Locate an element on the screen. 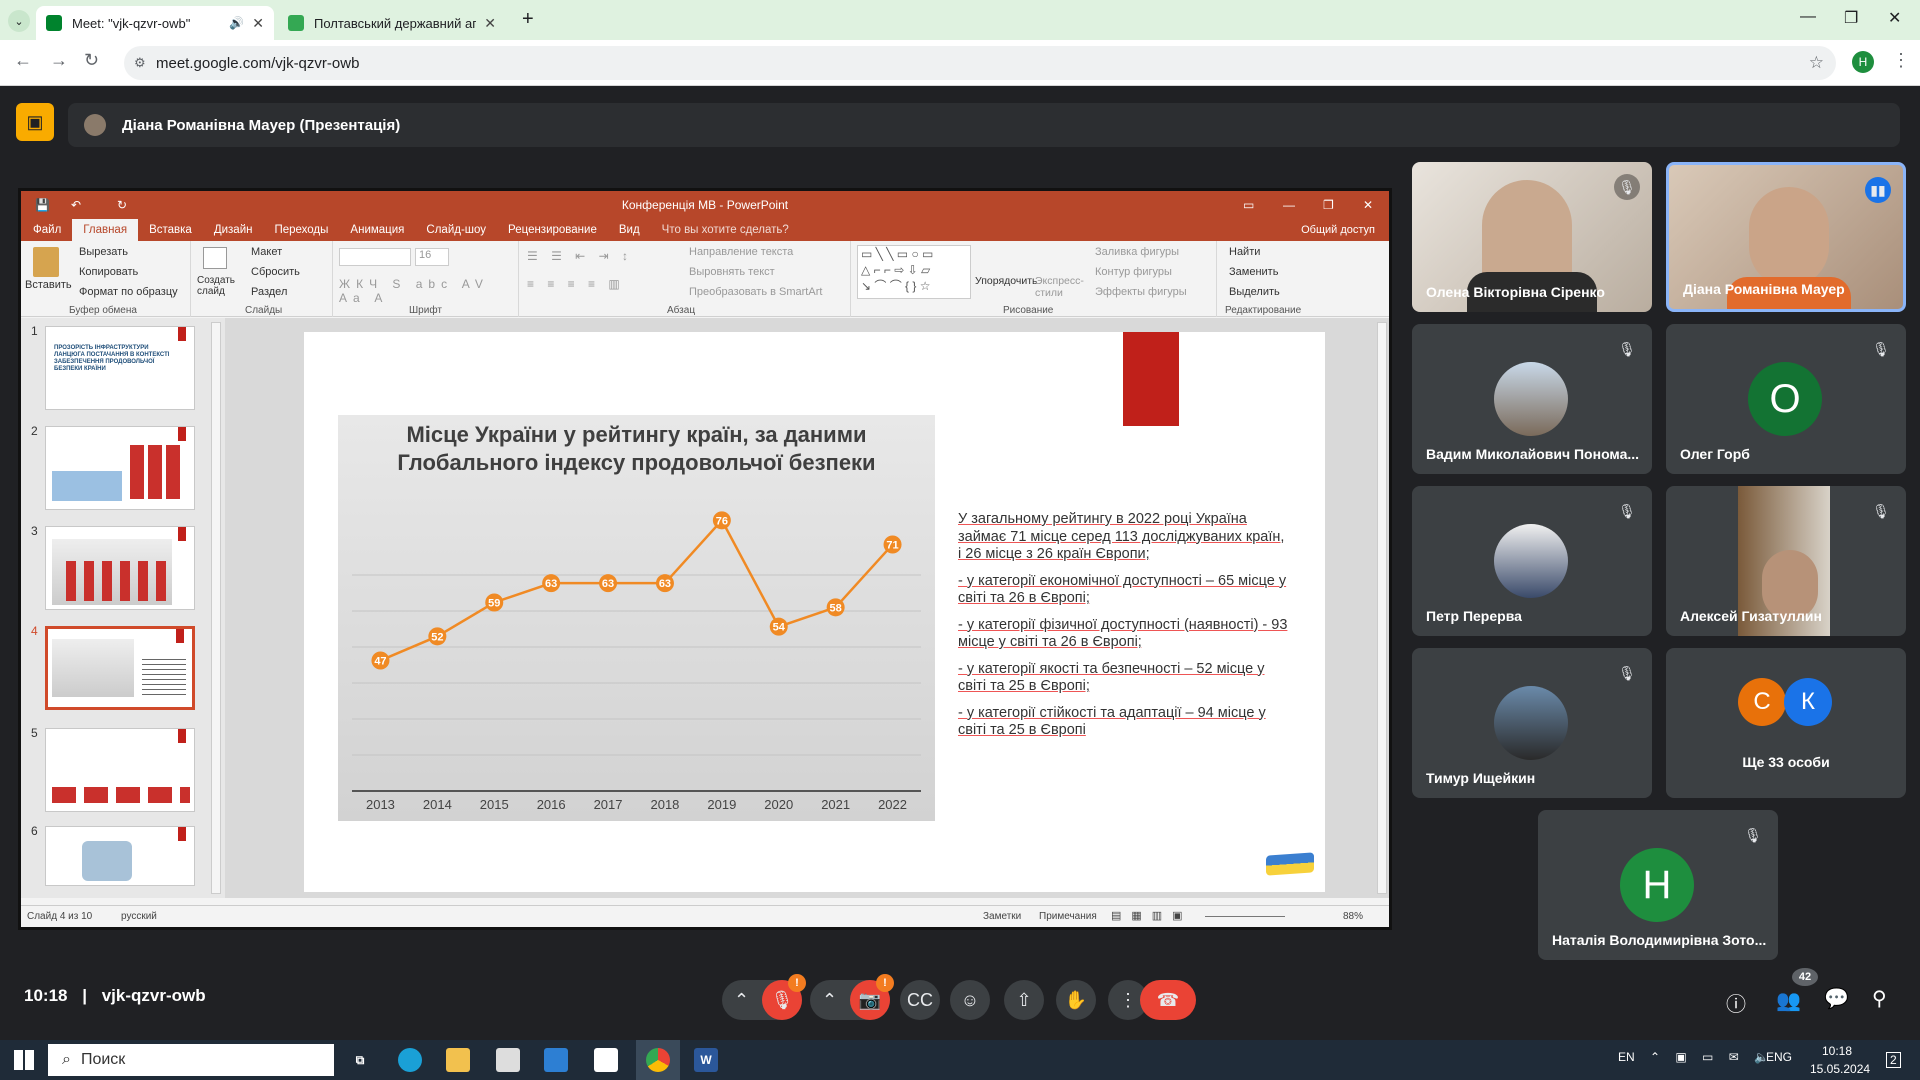  cut-button: Вырезать is located at coordinates (103, 252).